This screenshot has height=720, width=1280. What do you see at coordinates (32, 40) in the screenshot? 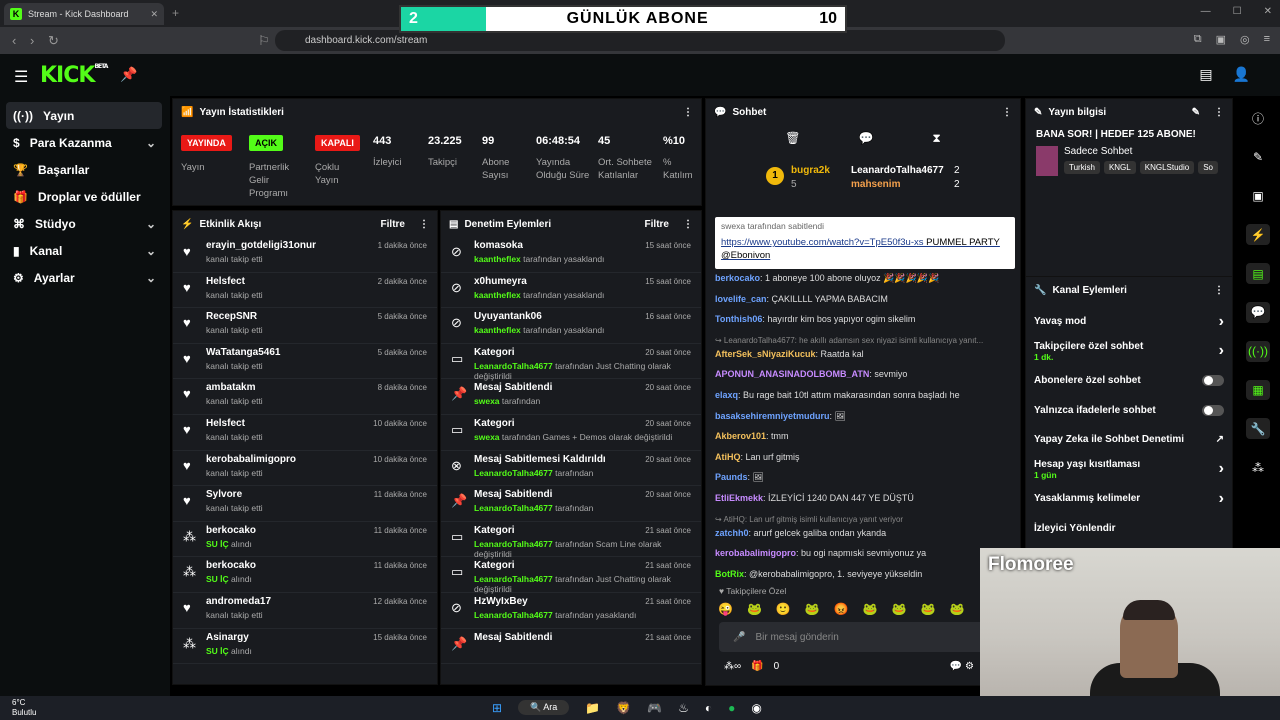
I see `forward-icon: ›` at bounding box center [32, 40].